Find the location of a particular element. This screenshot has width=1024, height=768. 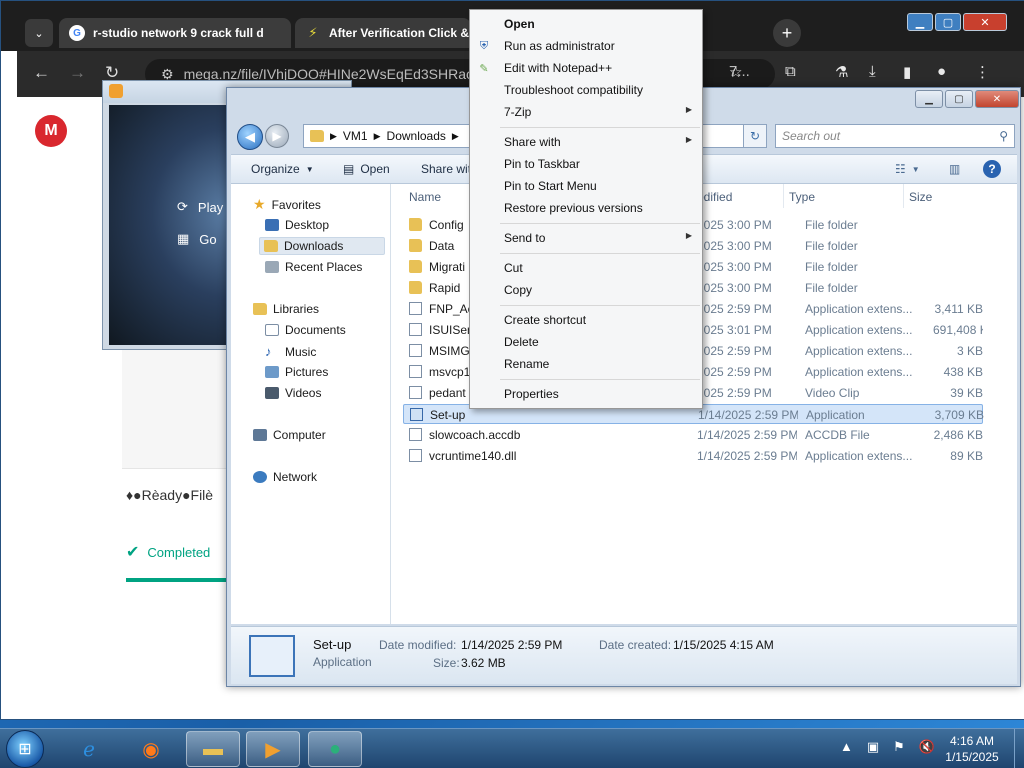

preview-pane-button: ▥ is located at coordinates (954, 169).